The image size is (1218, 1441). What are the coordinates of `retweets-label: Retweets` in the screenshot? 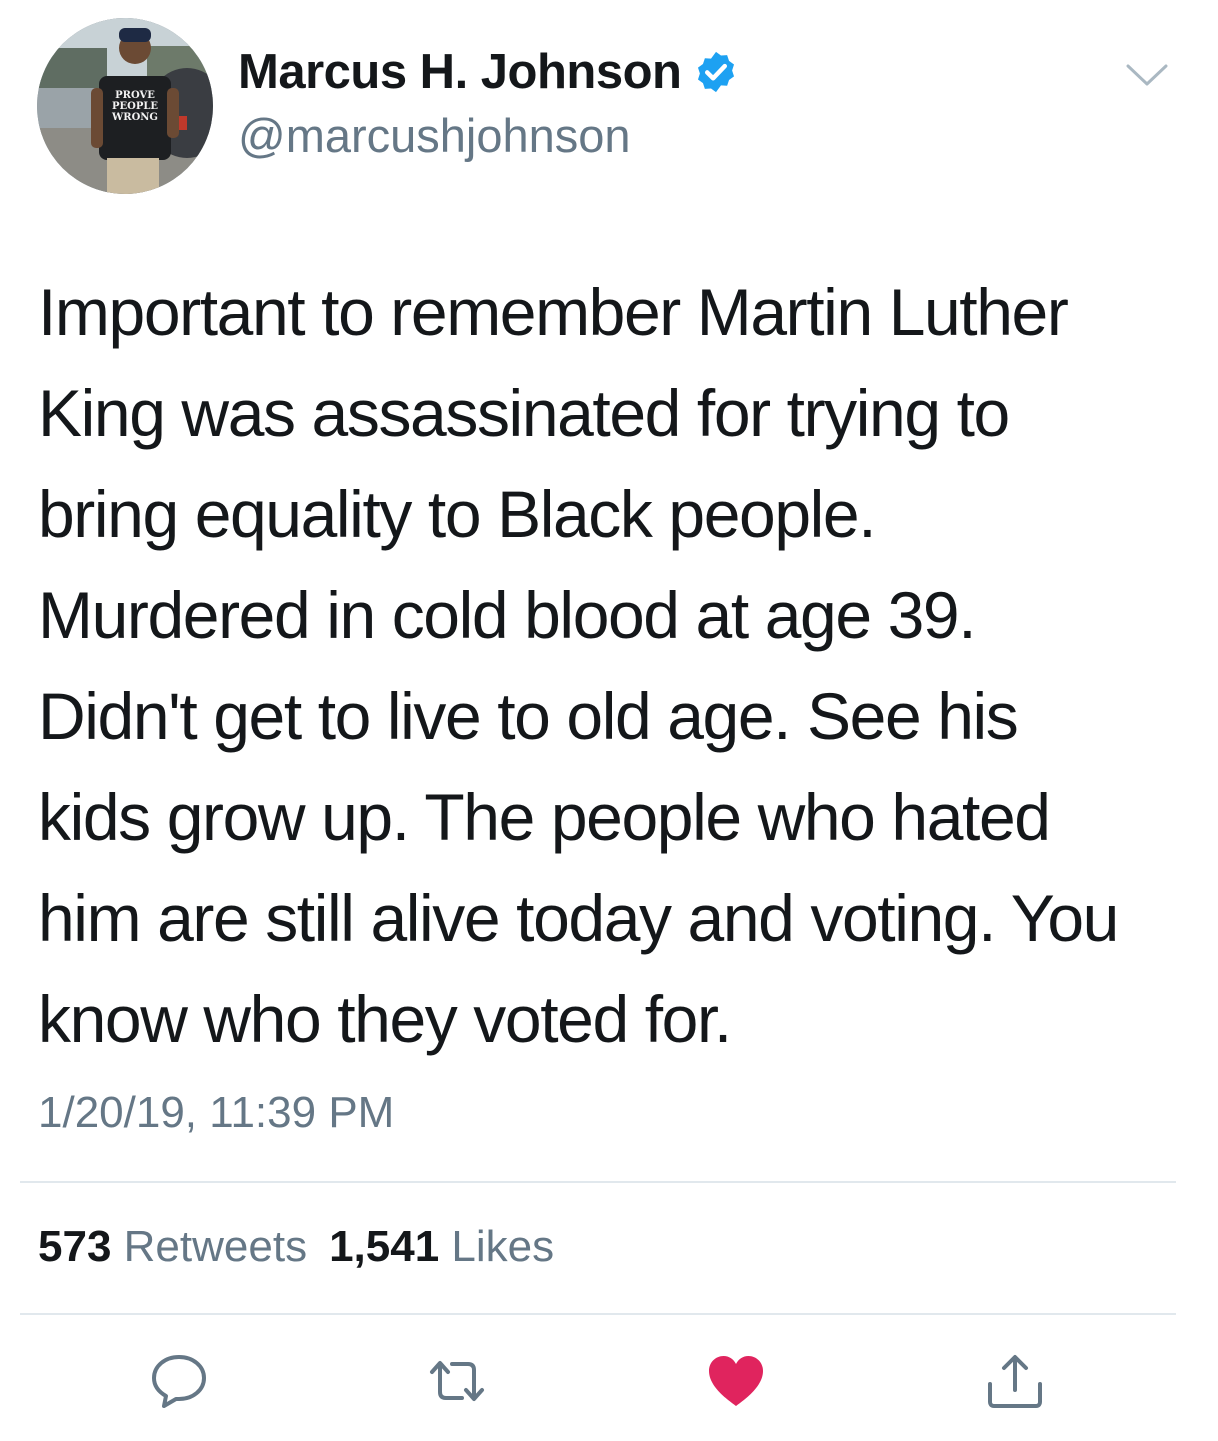 It's located at (215, 1246).